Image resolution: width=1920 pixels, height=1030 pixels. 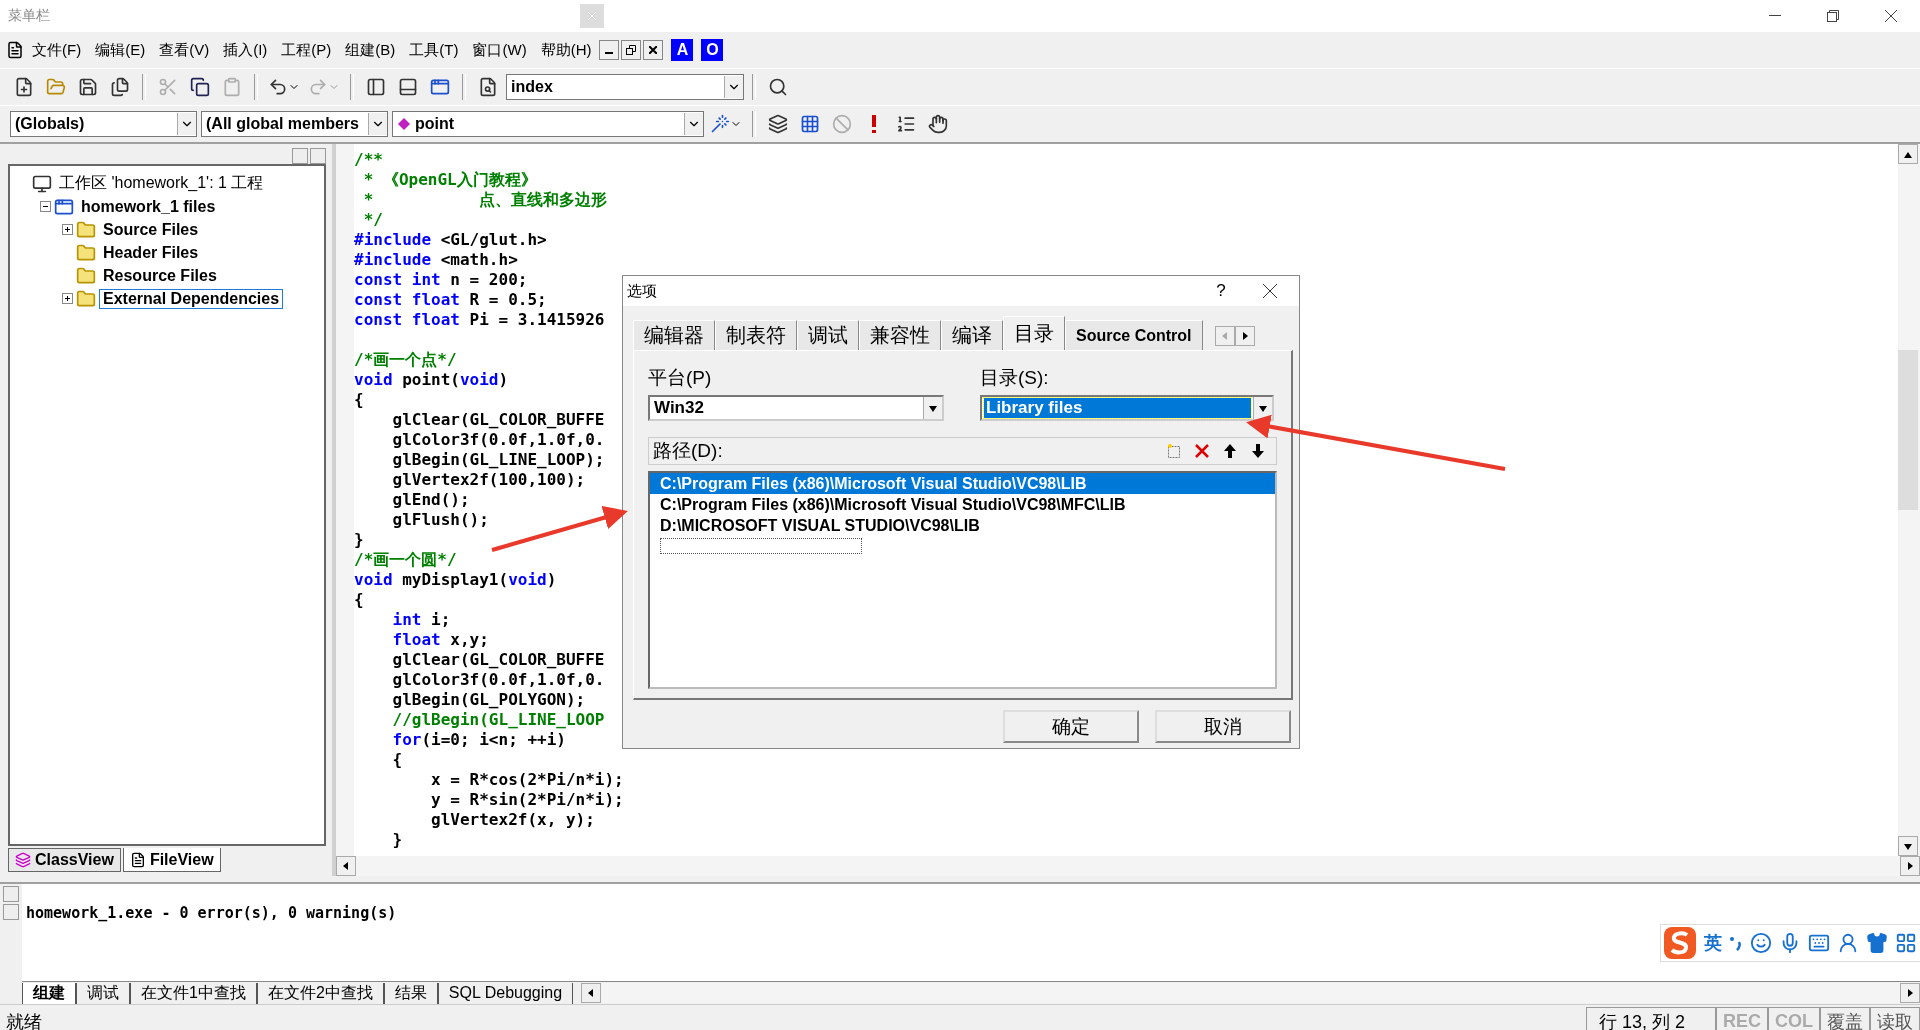 I want to click on member-combo: point, so click(x=548, y=124).